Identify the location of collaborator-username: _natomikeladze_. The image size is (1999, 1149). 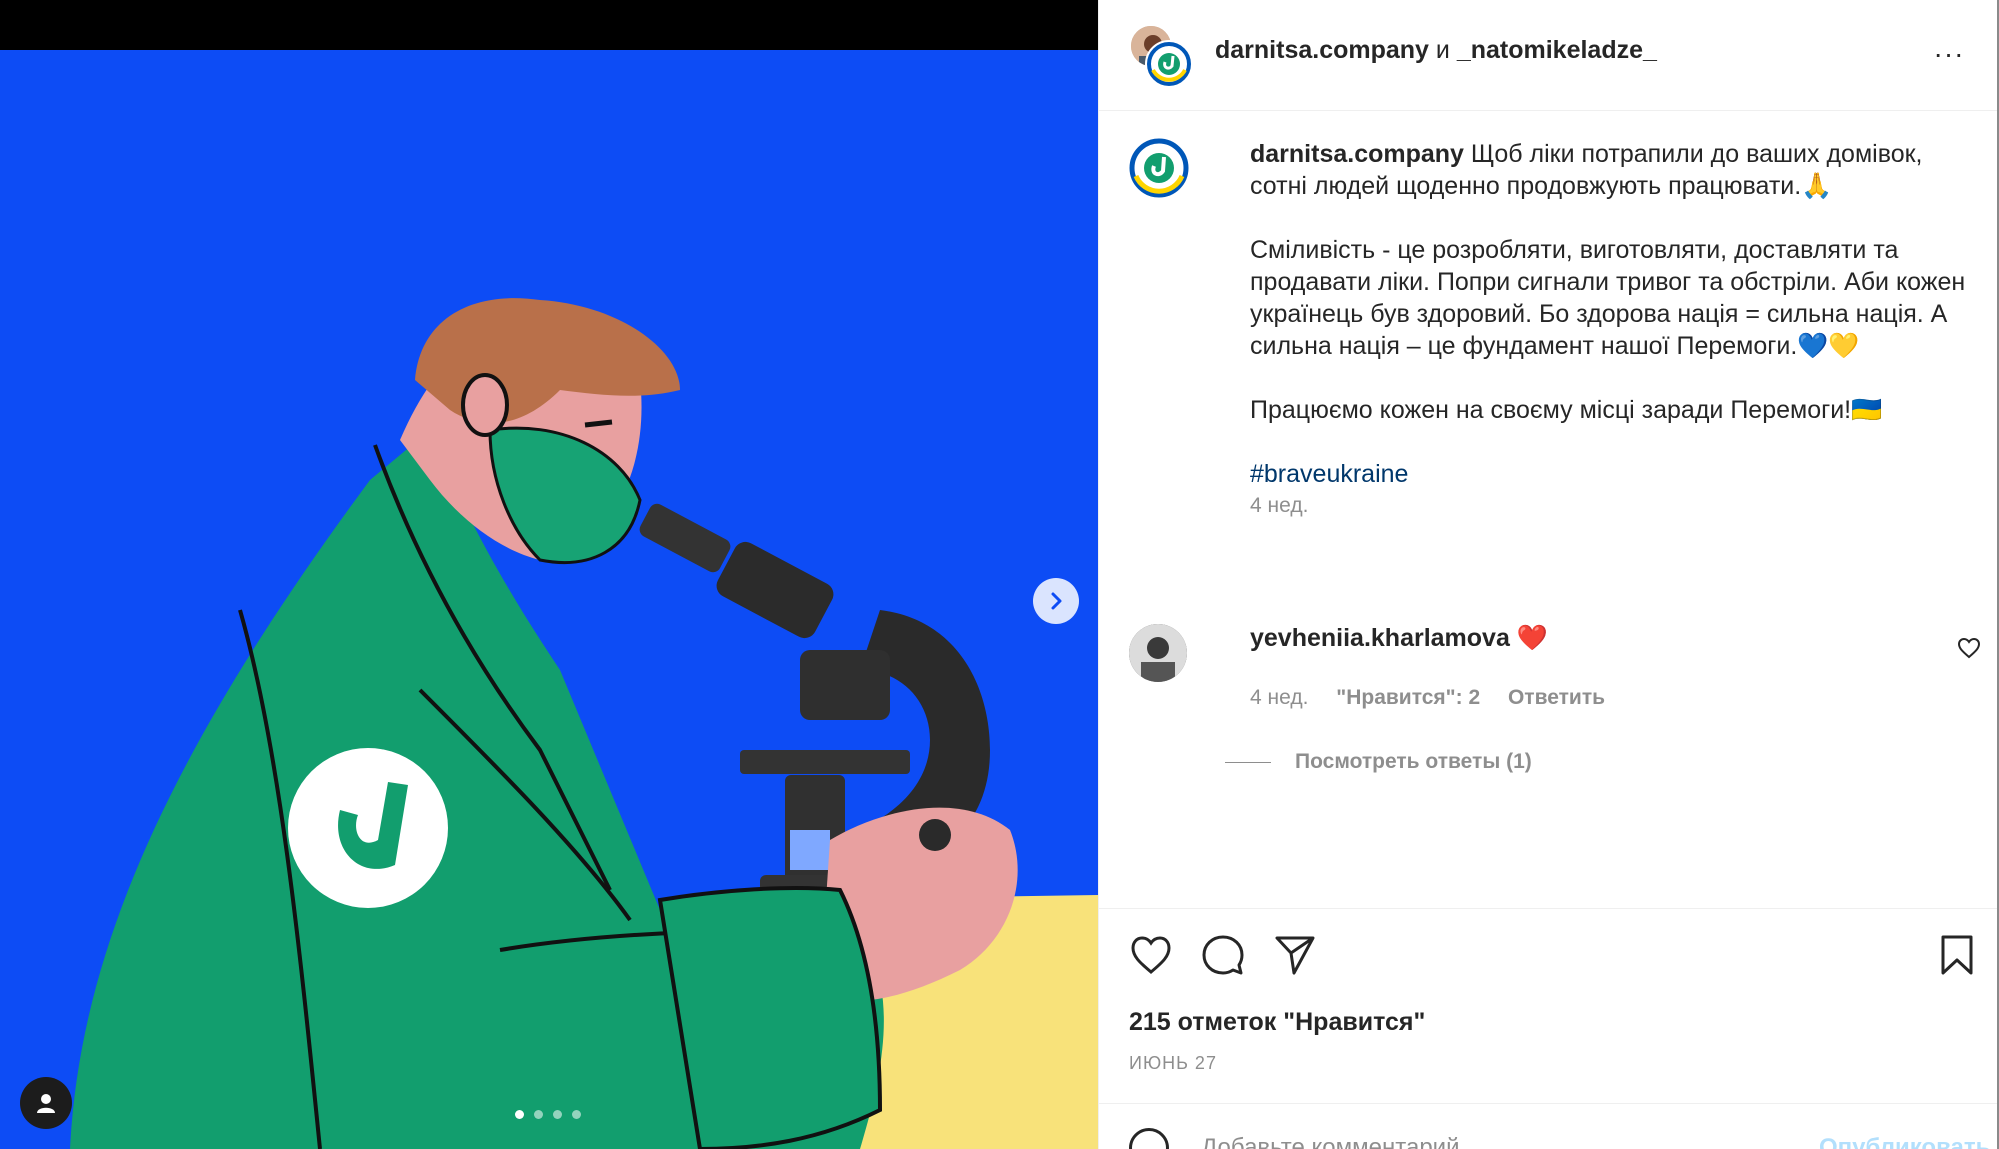
(1557, 50).